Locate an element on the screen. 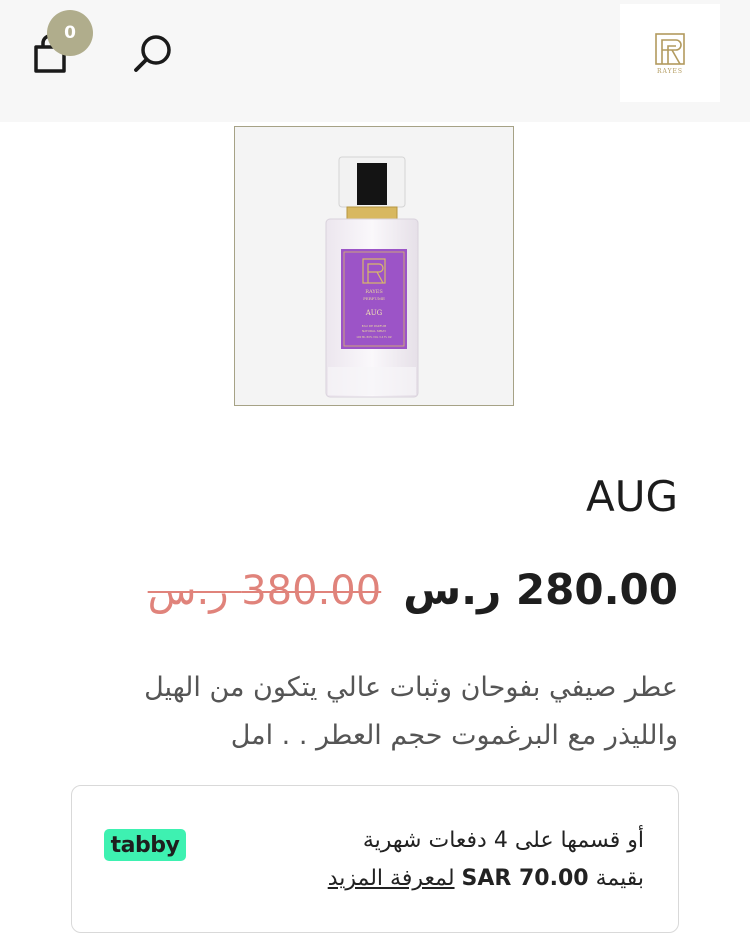  old-price: 380.00 ر.س is located at coordinates (264, 591).